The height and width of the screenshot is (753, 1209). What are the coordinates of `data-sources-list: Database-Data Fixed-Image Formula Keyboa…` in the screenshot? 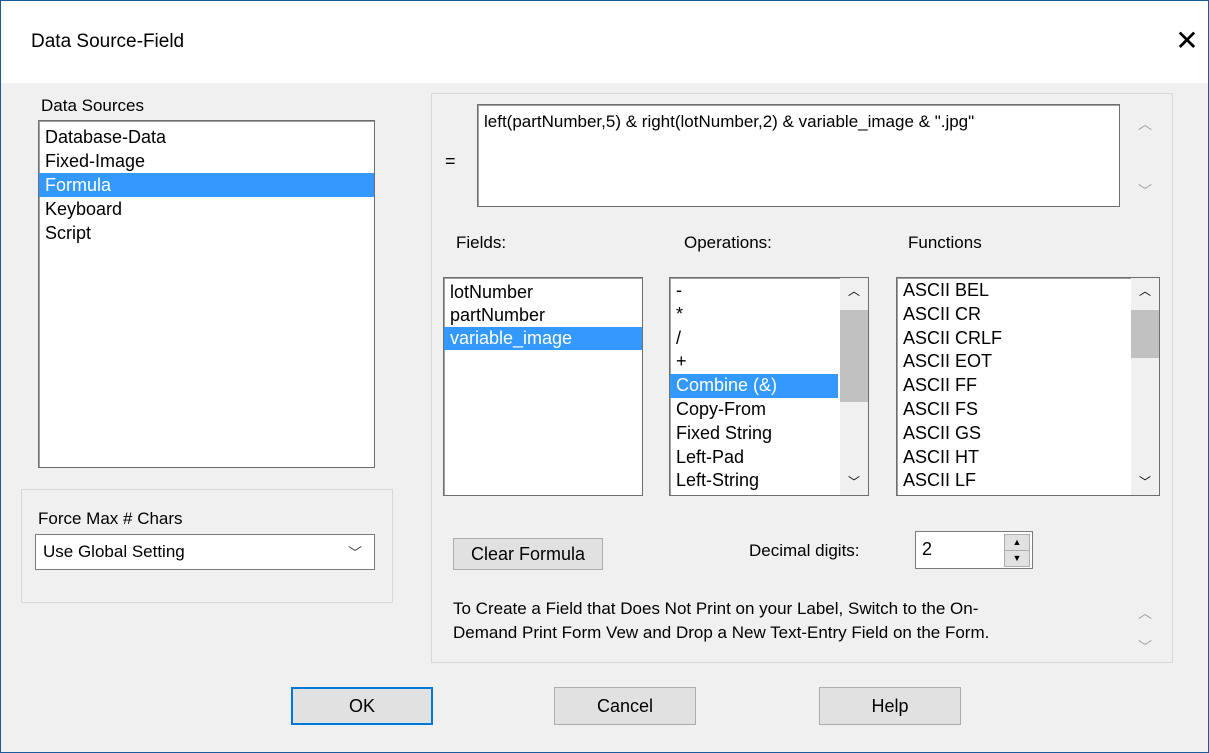 It's located at (206, 294).